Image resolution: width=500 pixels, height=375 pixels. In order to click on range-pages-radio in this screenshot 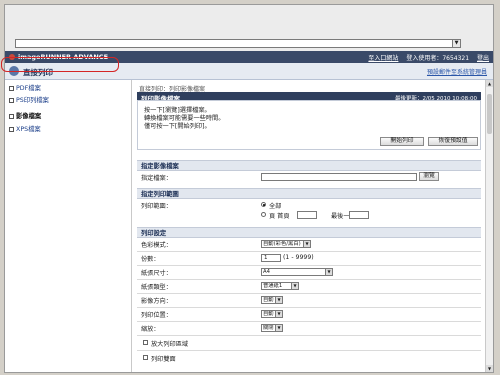, I will do `click(263, 214)`.